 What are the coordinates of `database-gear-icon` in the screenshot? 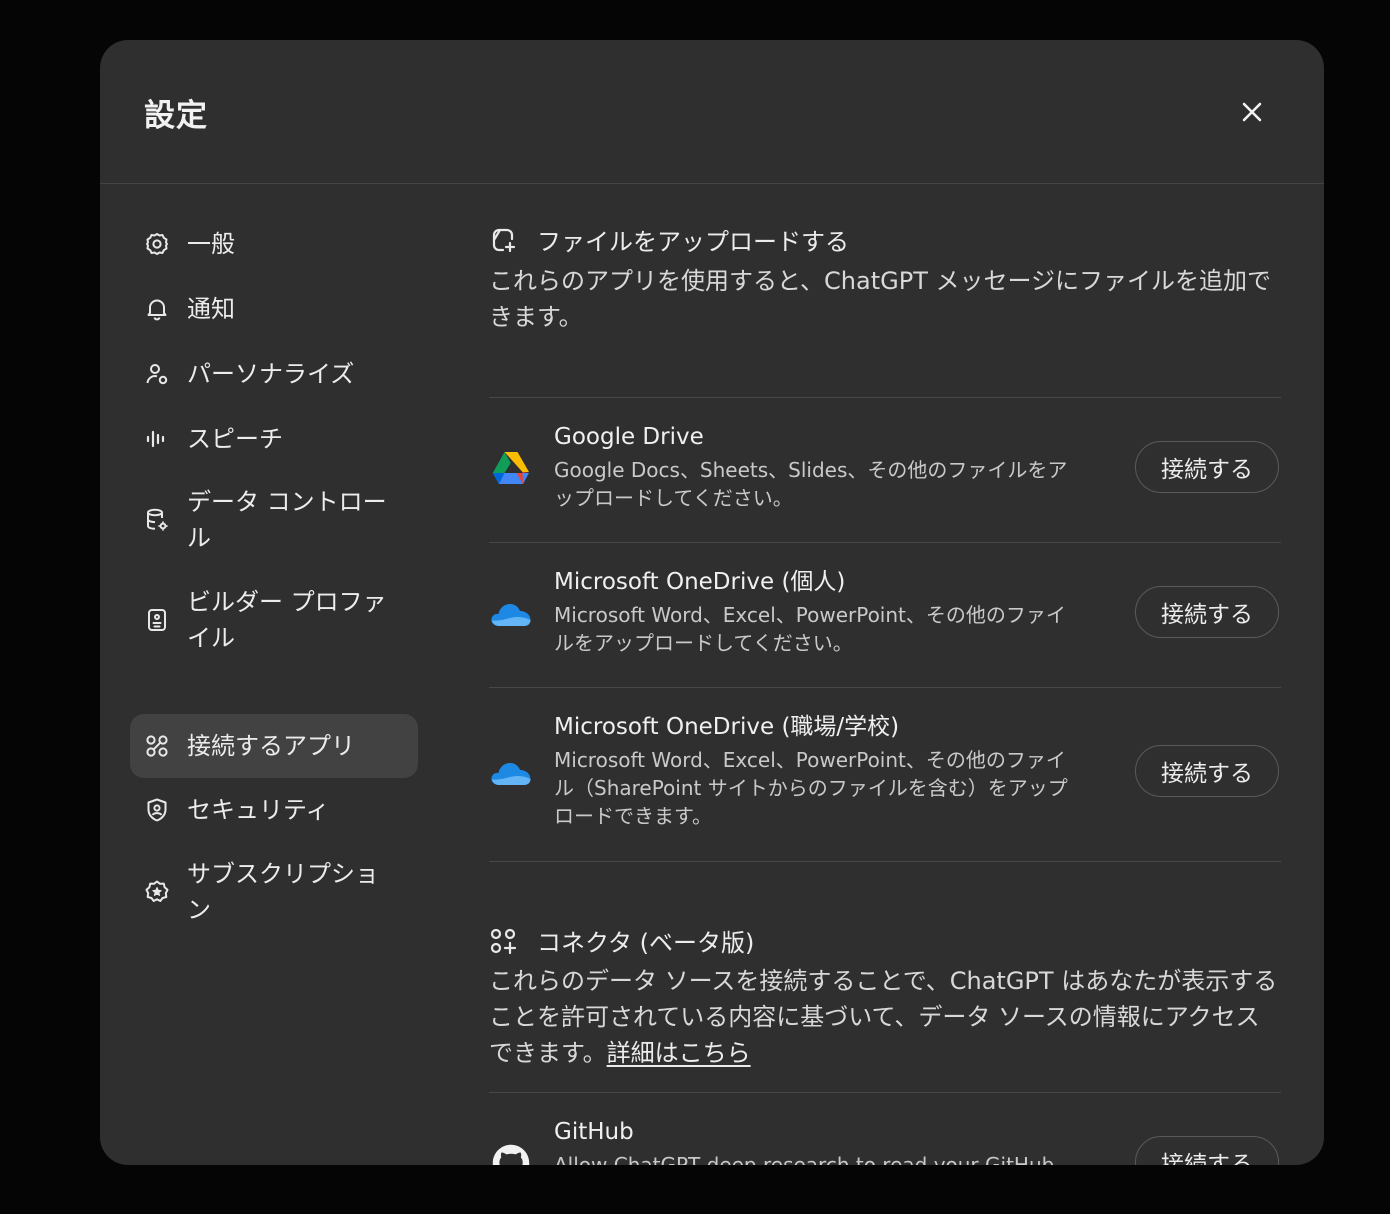 It's located at (157, 520).